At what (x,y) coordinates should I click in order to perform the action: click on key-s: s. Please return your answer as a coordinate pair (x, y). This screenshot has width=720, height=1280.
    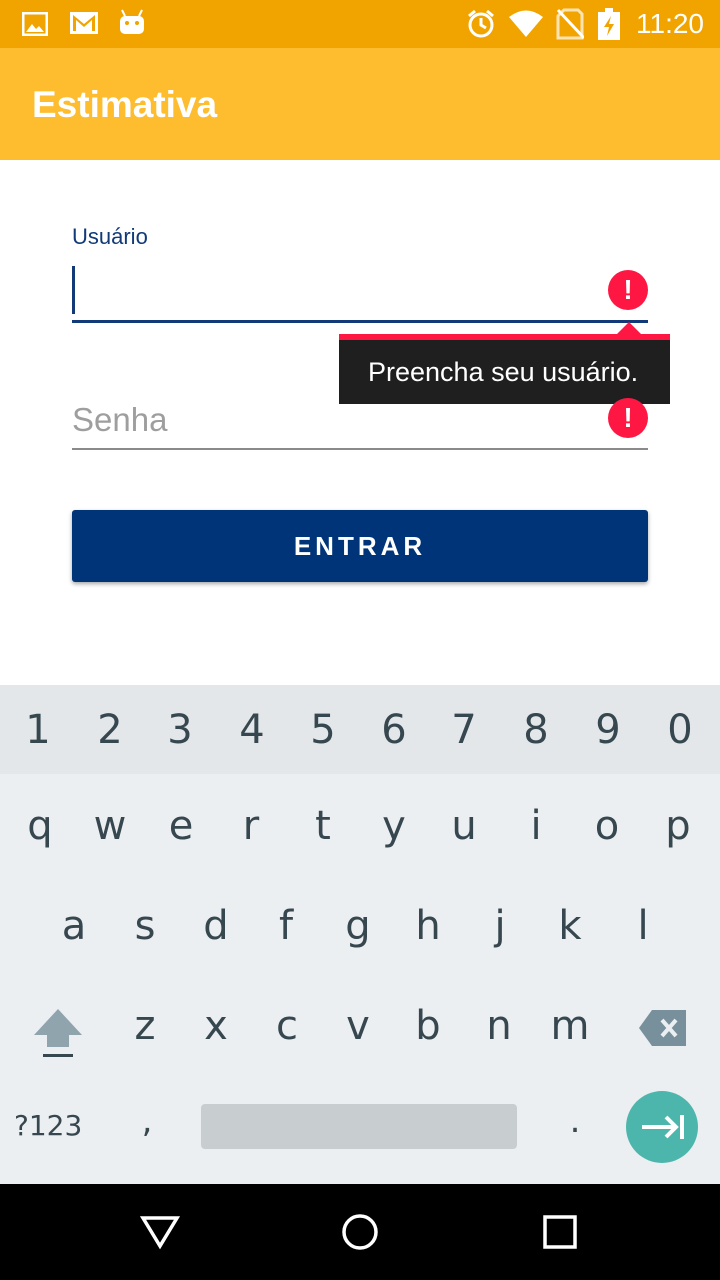
    Looking at the image, I should click on (145, 926).